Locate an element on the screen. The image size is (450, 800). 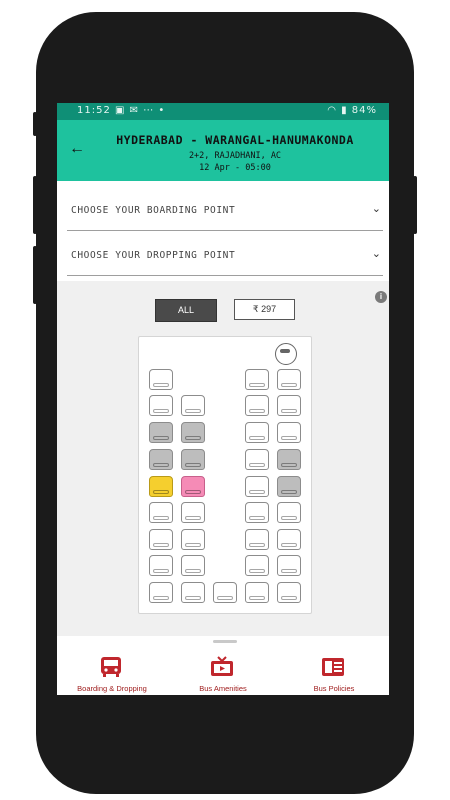
nav-label: Boarding & Dropping is located at coordinates (112, 688).